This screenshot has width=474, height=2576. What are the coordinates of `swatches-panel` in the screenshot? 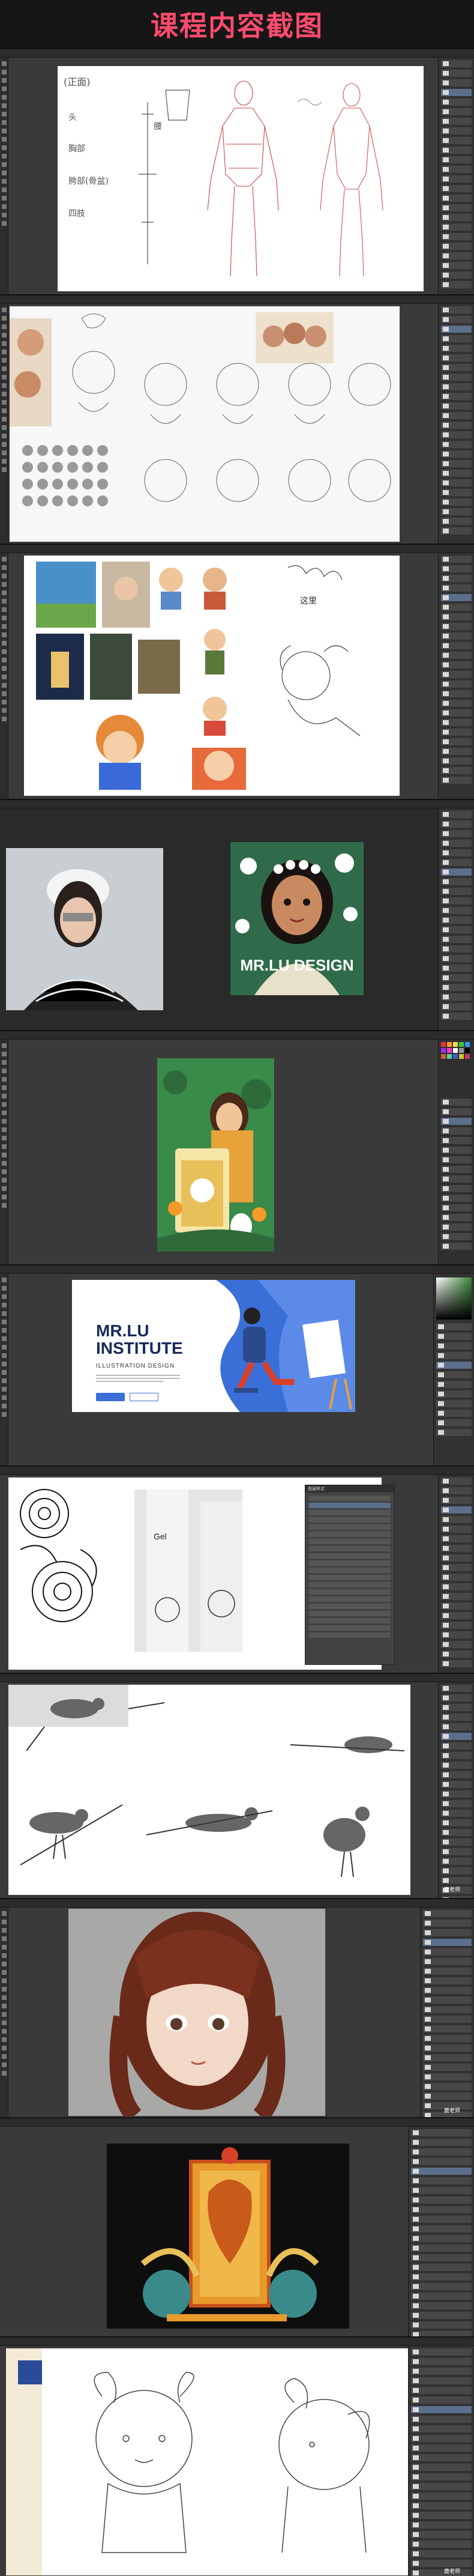 It's located at (456, 1152).